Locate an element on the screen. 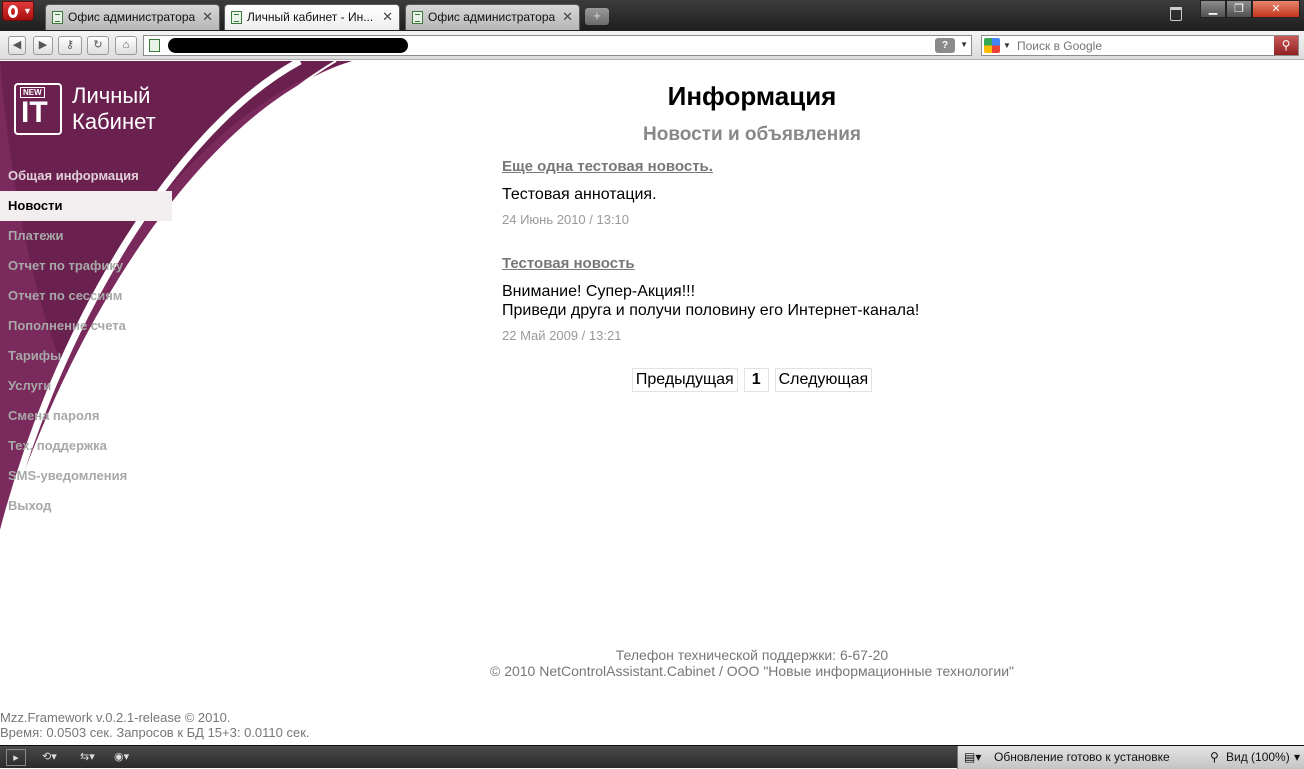  logo-line-2: Кабинет is located at coordinates (114, 121).